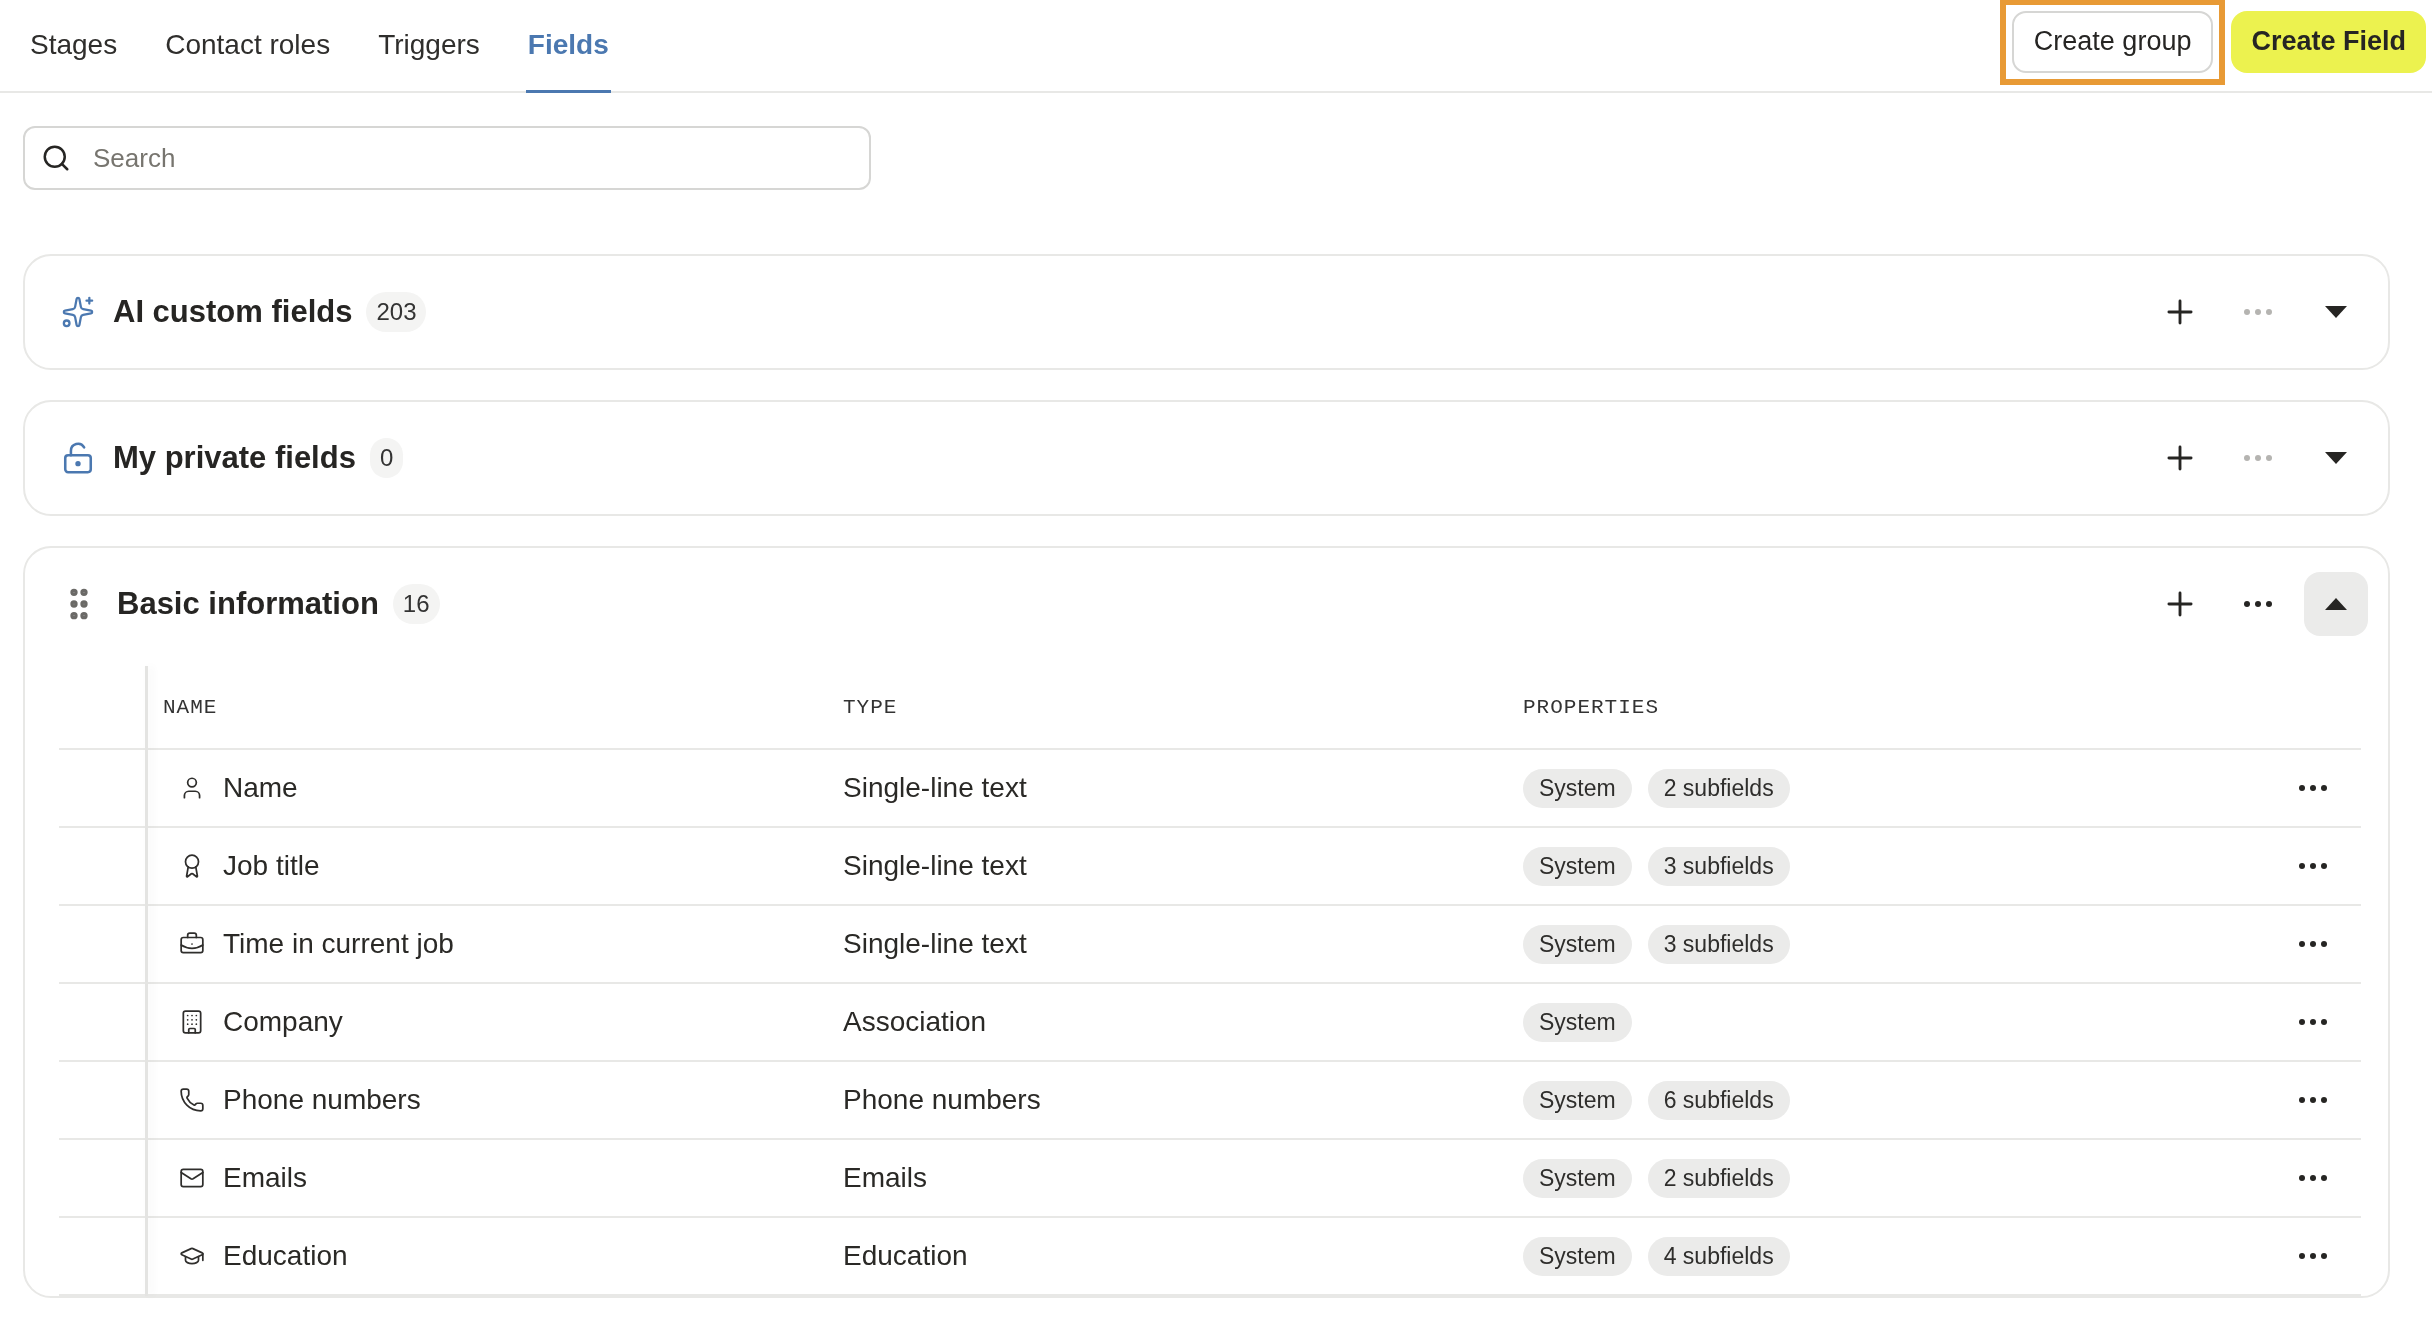 Image resolution: width=2432 pixels, height=1320 pixels. Describe the element at coordinates (271, 866) in the screenshot. I see `field-name: Job title` at that location.